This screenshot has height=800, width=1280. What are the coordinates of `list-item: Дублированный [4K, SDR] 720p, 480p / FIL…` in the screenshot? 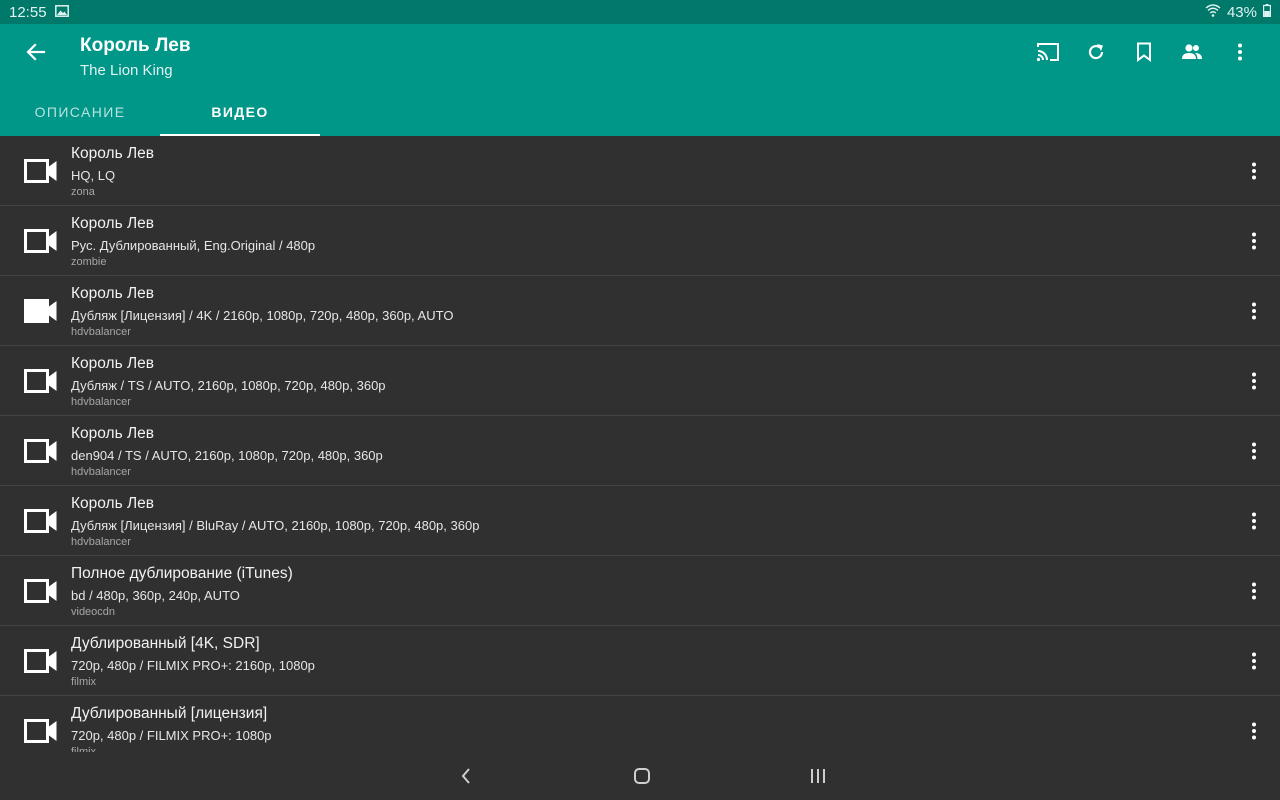 It's located at (640, 661).